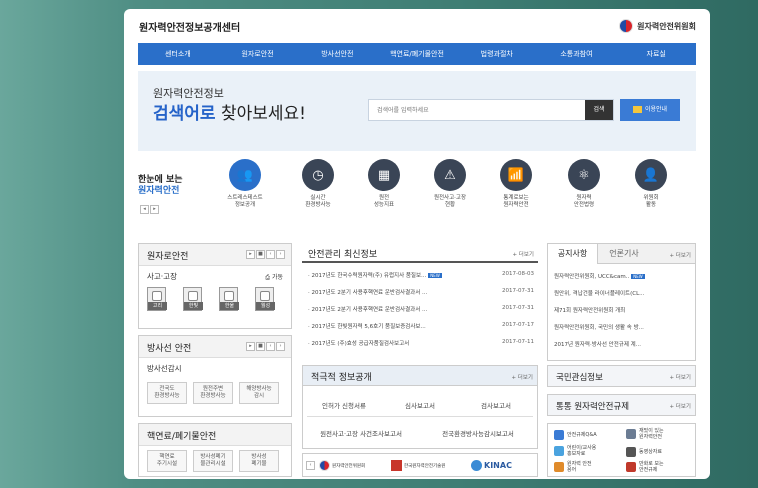 The width and height of the screenshot is (758, 488). Describe the element at coordinates (211, 299) in the screenshot. I see `reactor-tiles: 고리 한빛 한울 월성` at that location.